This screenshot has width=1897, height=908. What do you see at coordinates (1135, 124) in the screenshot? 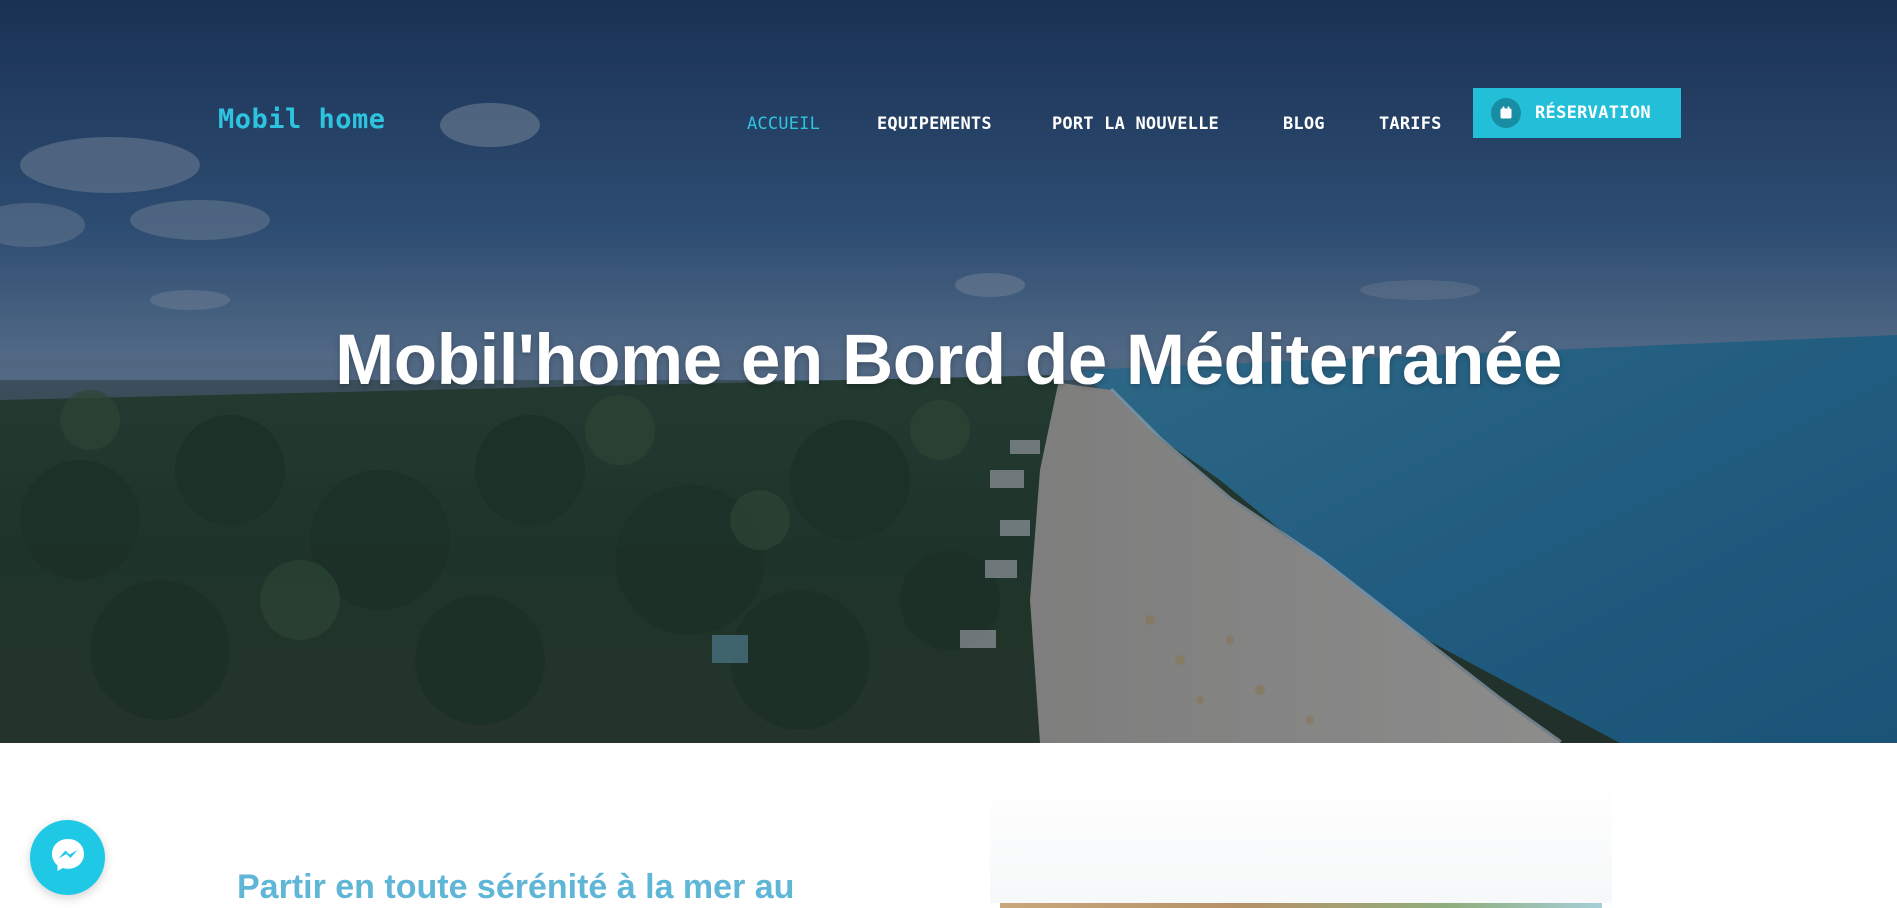
I see `nav-item-port-la-nouvelle: PORT LA NOUVELLE` at bounding box center [1135, 124].